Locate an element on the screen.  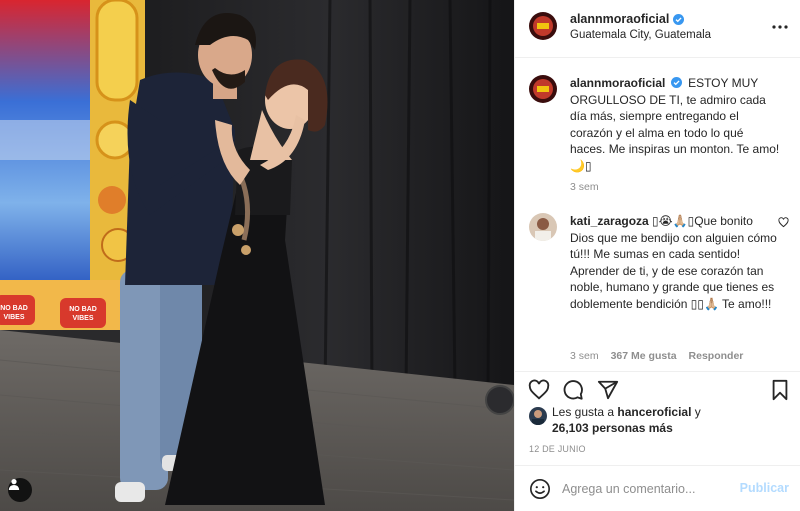
sign-text-4: VIBES is located at coordinates (82, 318).